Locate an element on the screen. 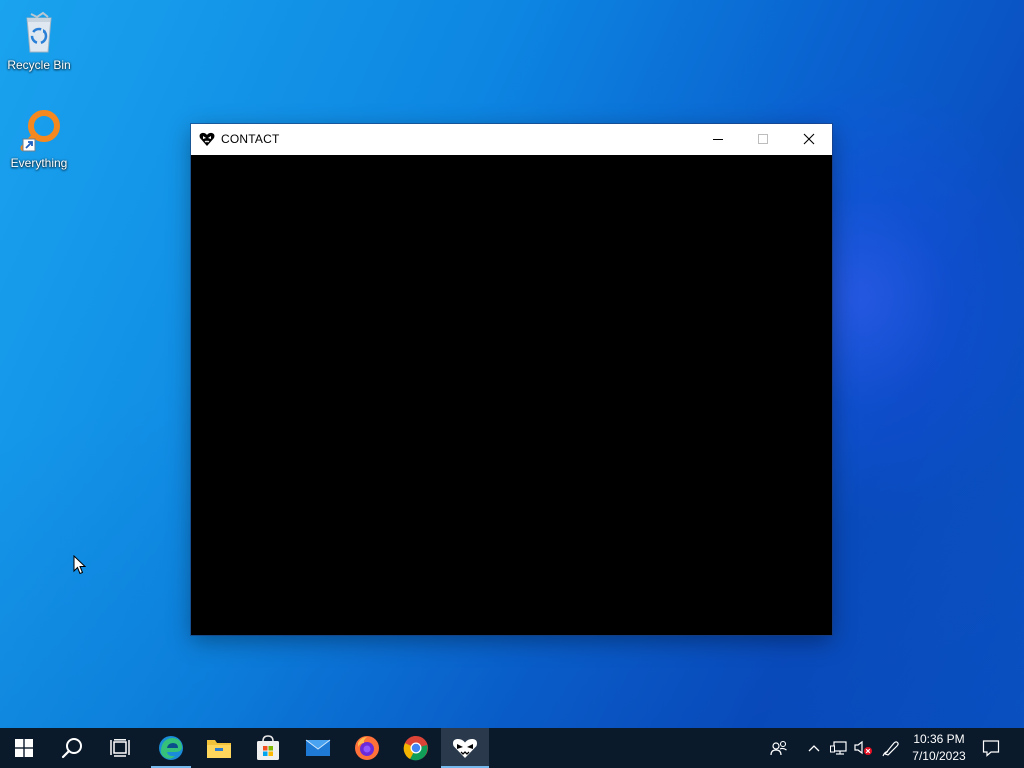 This screenshot has height=768, width=1024. store-icon is located at coordinates (268, 747).